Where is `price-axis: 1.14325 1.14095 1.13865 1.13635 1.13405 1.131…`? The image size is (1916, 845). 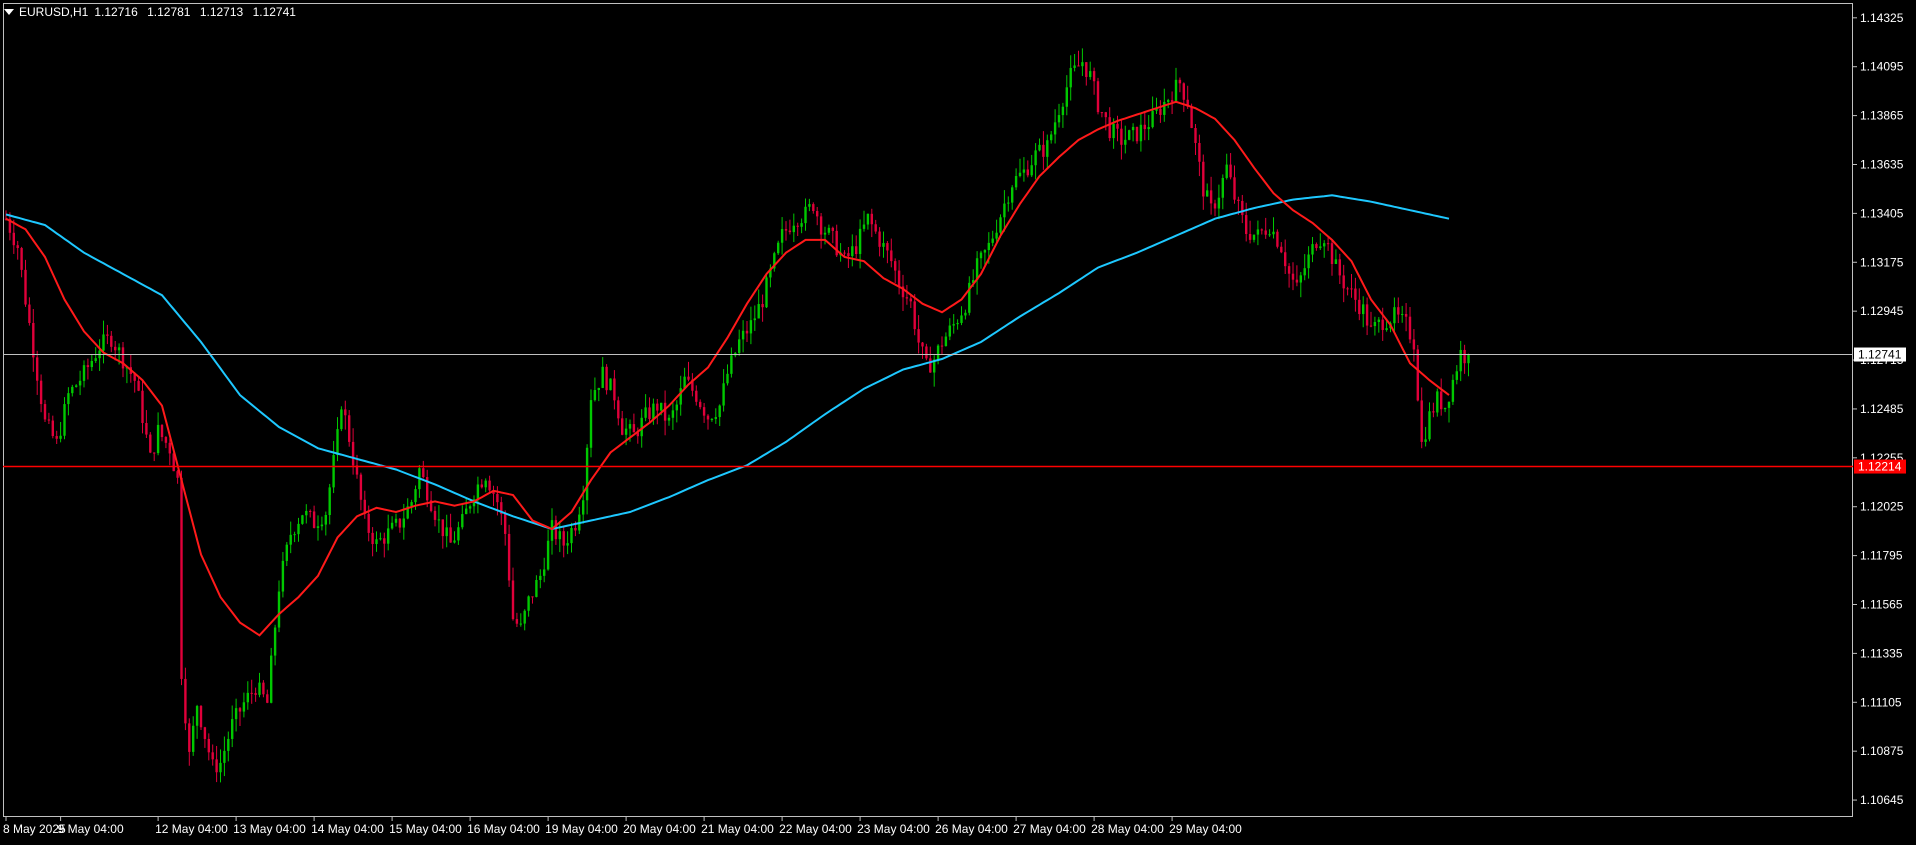 price-axis: 1.14325 1.14095 1.13865 1.13635 1.13405 1.131… is located at coordinates (1878, 409).